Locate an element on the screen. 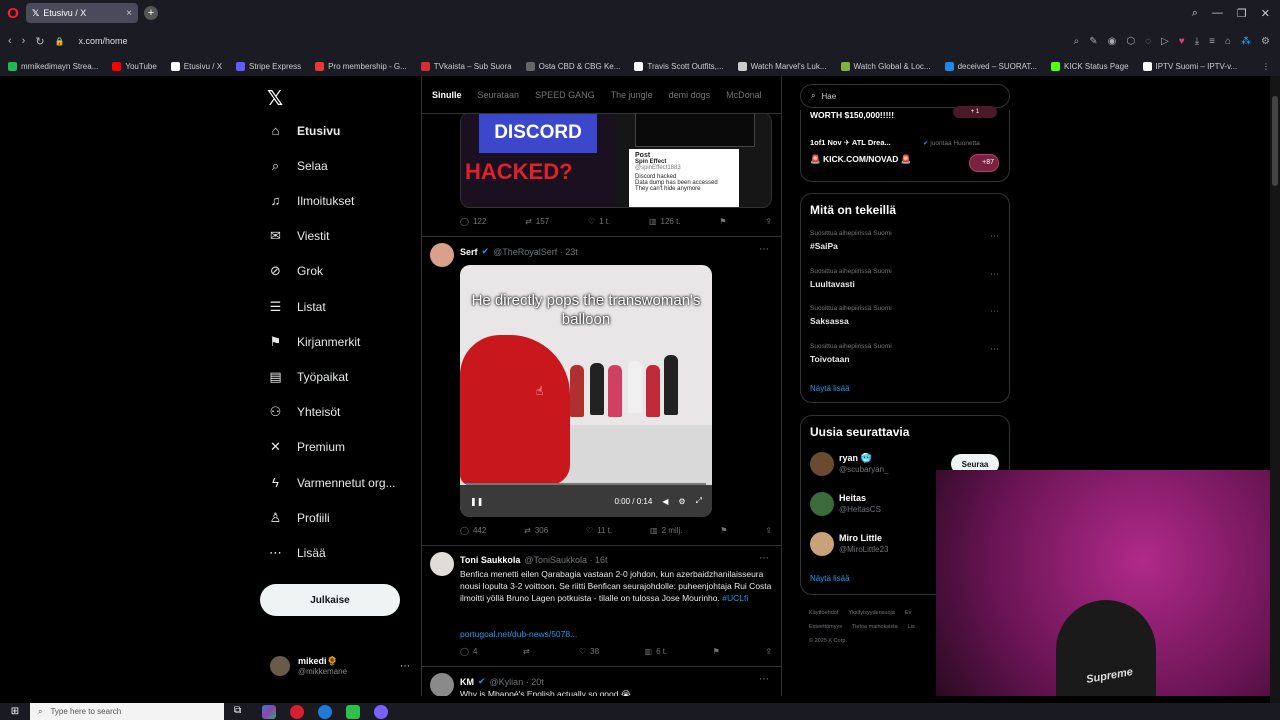  nav-item-etusivu: ⌂ Etusivu is located at coordinates (304, 130).